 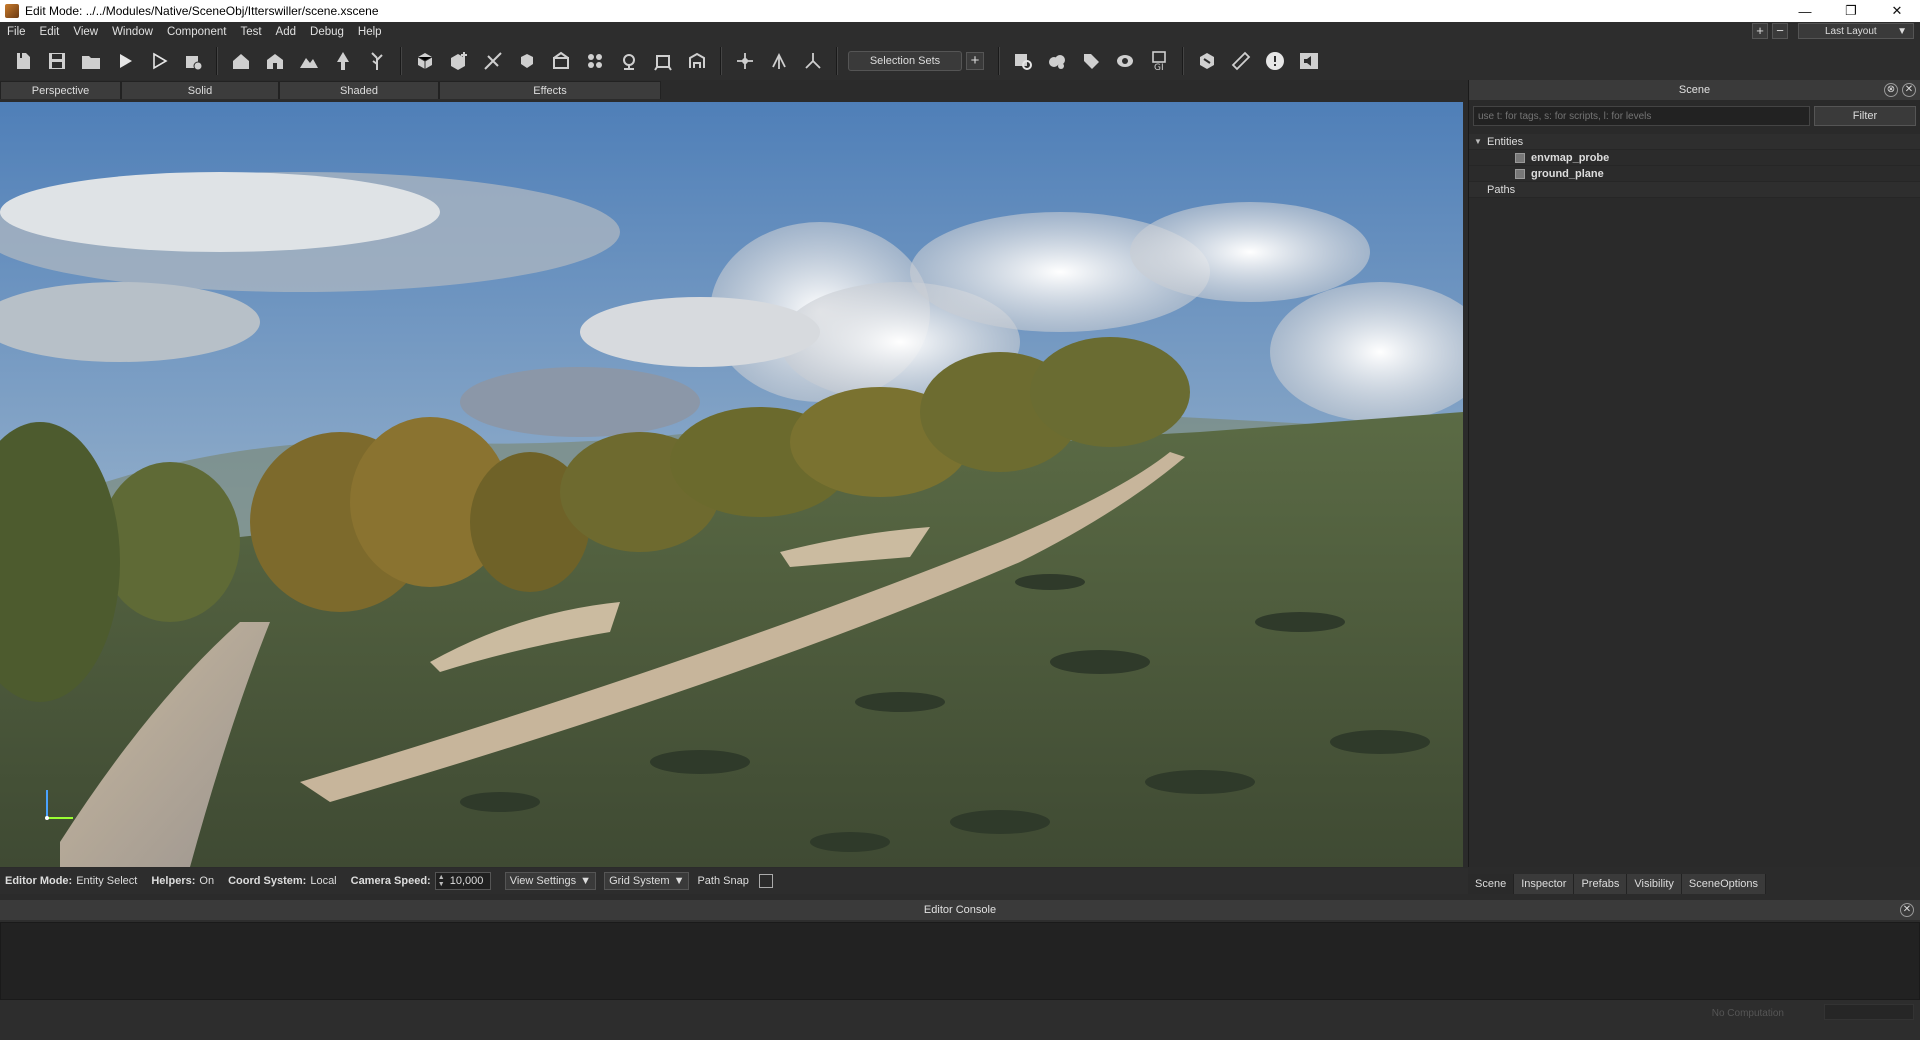 I want to click on open-folder-icon, so click(x=91, y=61).